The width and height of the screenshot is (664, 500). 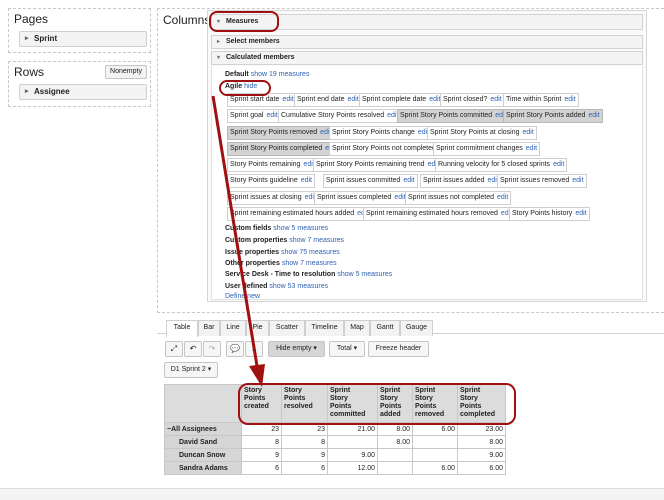 I want to click on measure-tag: Story Points remaining edit, so click(x=272, y=165).